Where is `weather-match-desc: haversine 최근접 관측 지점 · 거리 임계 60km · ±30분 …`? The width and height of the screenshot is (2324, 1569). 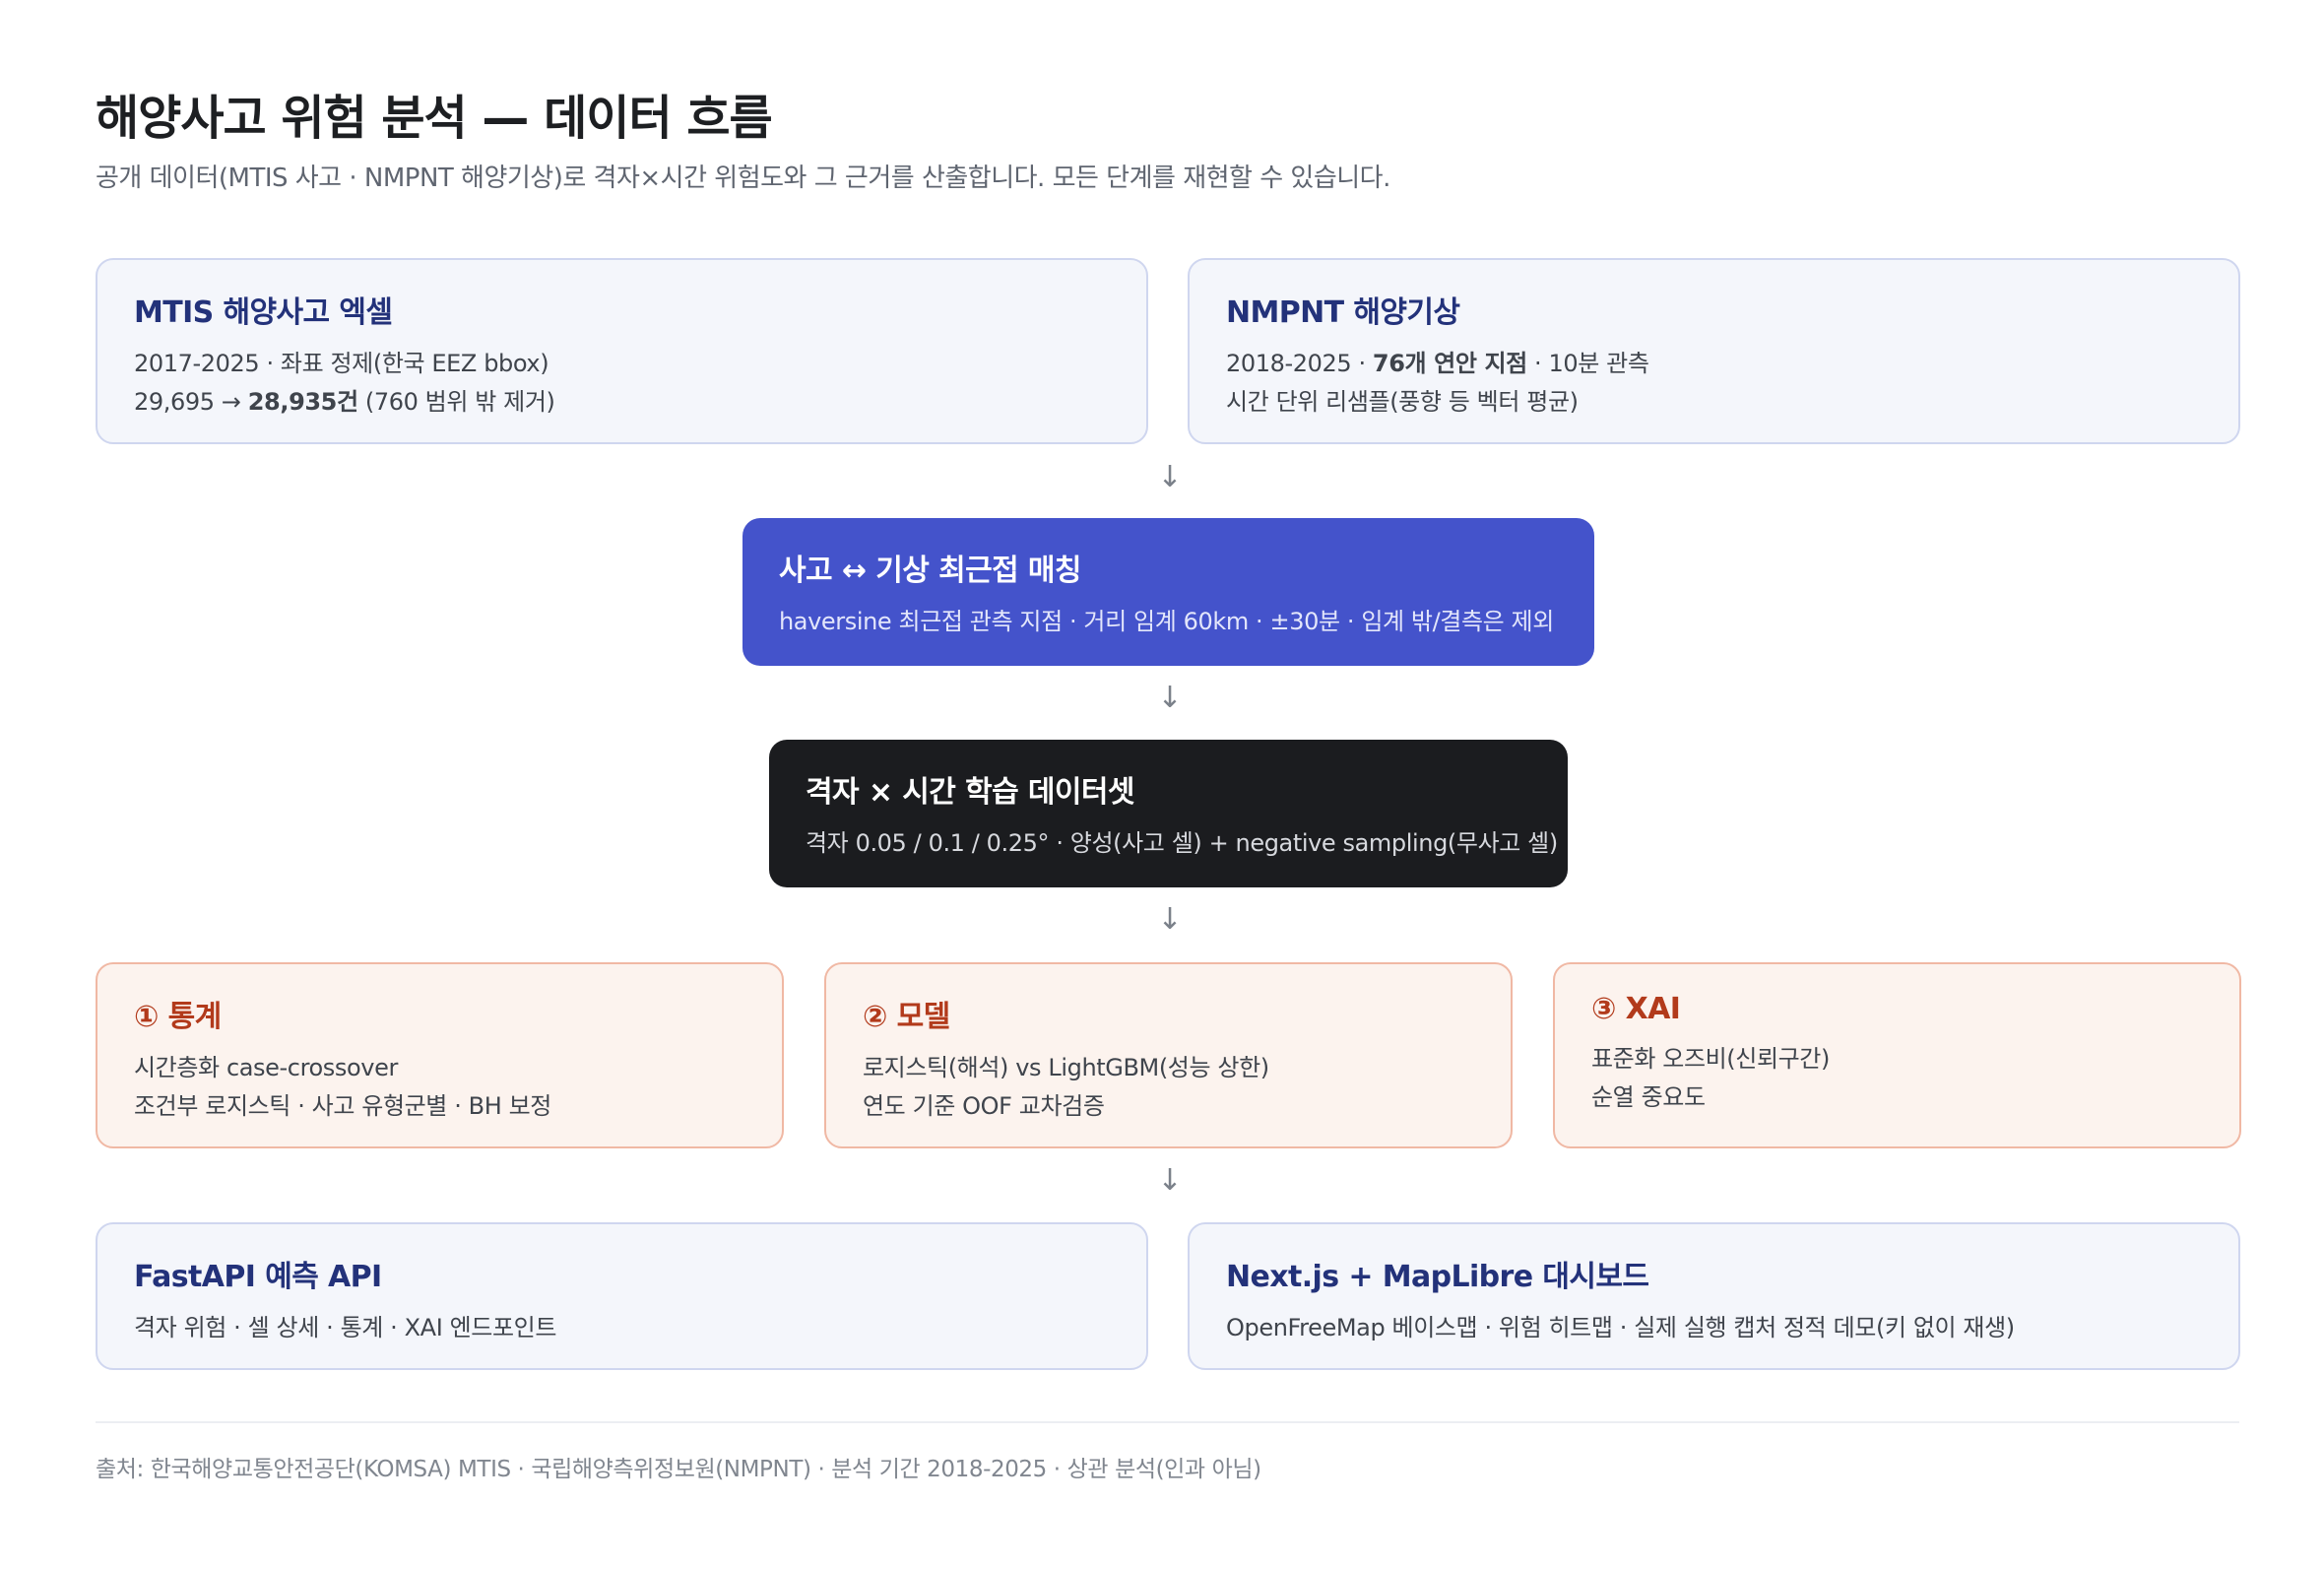
weather-match-desc: haversine 최근접 관측 지점 · 거리 임계 60km · ±30분 … is located at coordinates (1167, 621).